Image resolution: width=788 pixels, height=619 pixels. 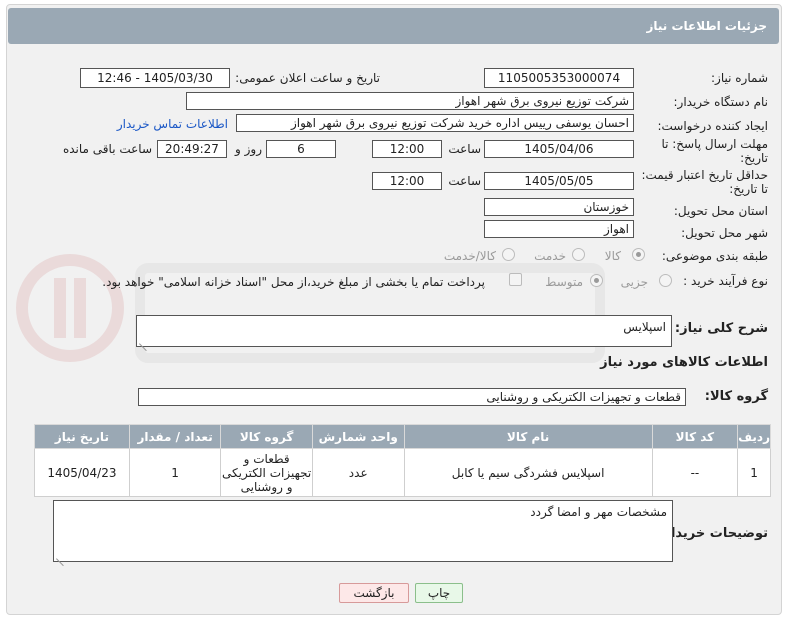 What do you see at coordinates (469, 256) in the screenshot?
I see `category-option-goods-service: کالا/خدمت` at bounding box center [469, 256].